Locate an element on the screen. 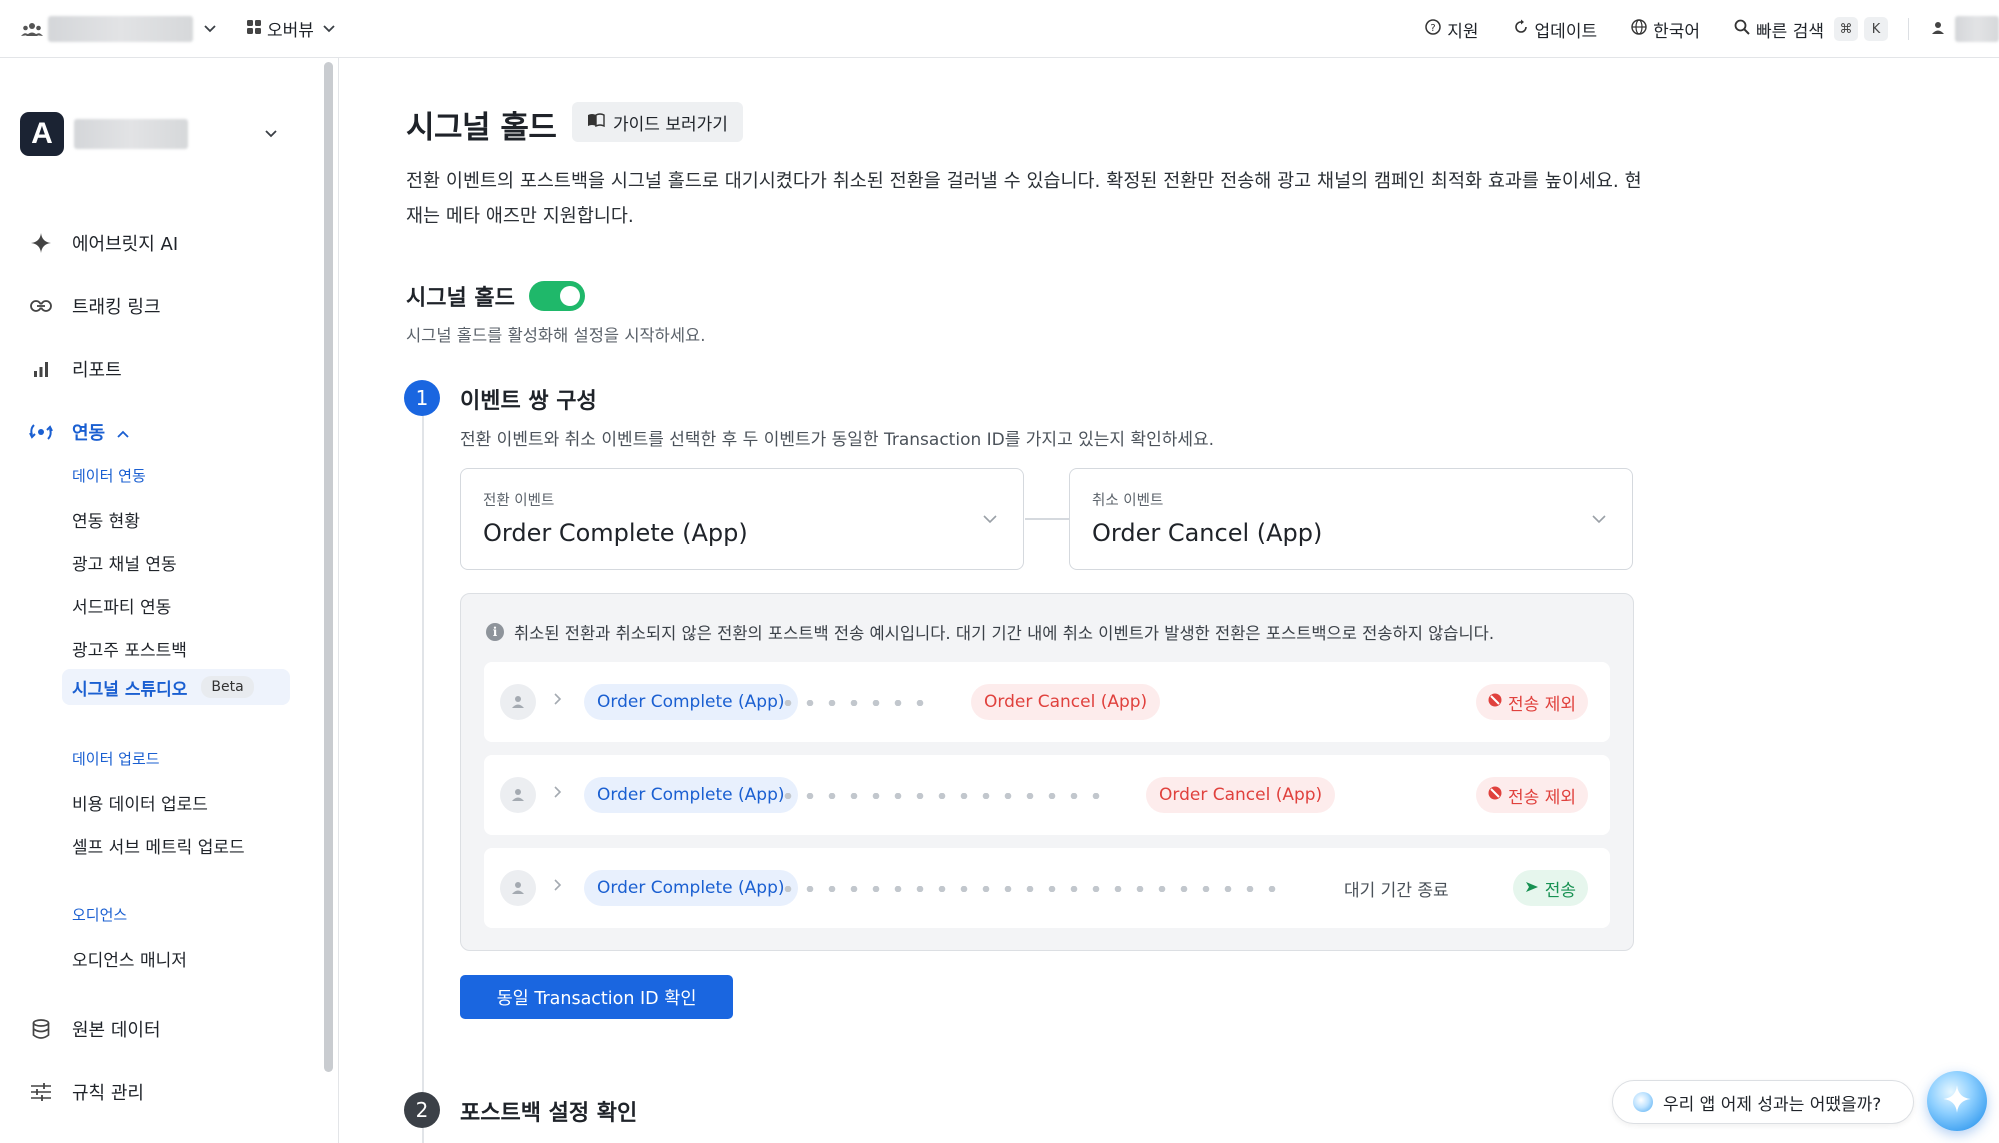 This screenshot has height=1143, width=1999. updates-label: 업데이트 is located at coordinates (1566, 31).